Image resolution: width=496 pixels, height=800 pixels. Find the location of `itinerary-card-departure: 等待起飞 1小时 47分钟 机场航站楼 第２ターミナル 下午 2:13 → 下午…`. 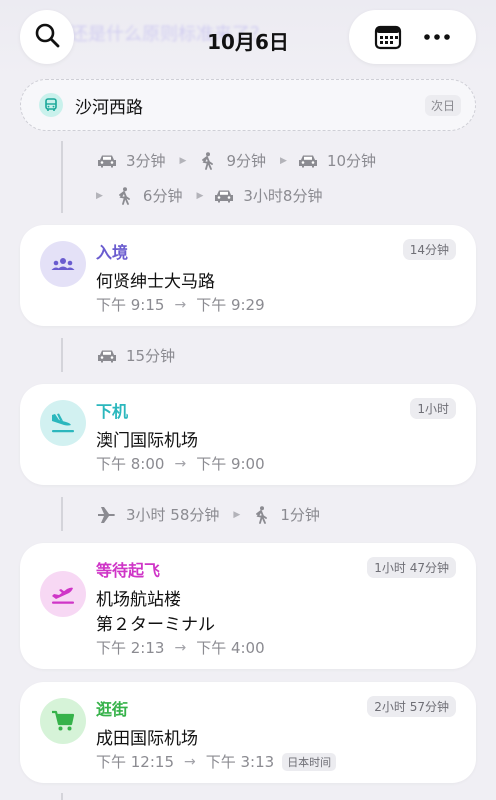

itinerary-card-departure: 等待起飞 1小时 47分钟 机场航站楼 第２ターミナル 下午 2:13 → 下午… is located at coordinates (248, 606).